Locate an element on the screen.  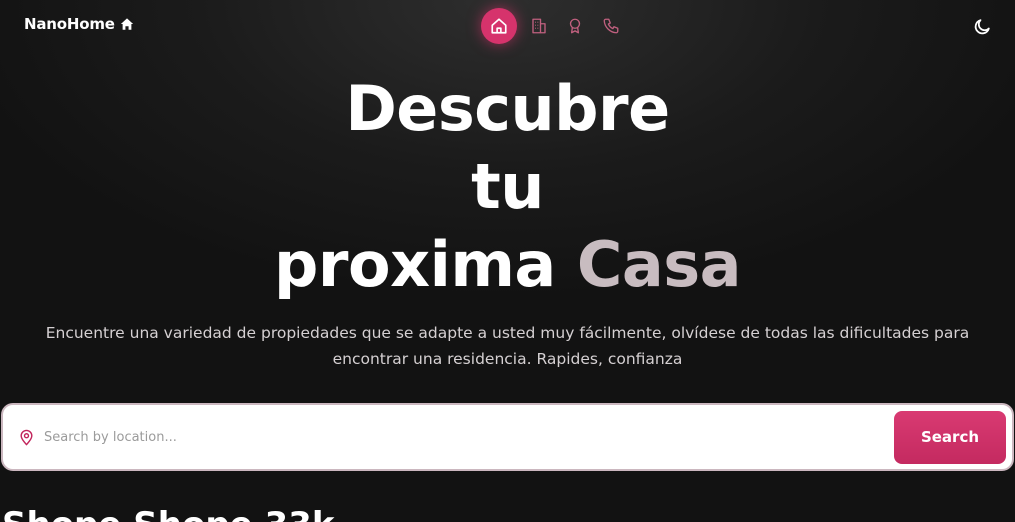
hero-title-accent-word: Casa is located at coordinates (659, 264).